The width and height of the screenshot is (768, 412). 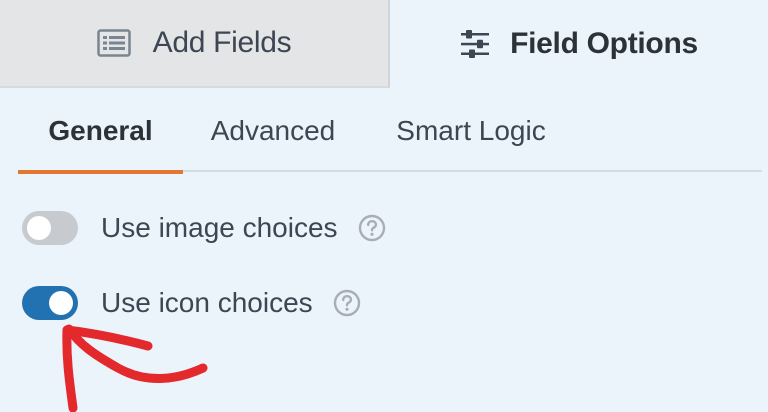 What do you see at coordinates (113, 43) in the screenshot?
I see `list-icon` at bounding box center [113, 43].